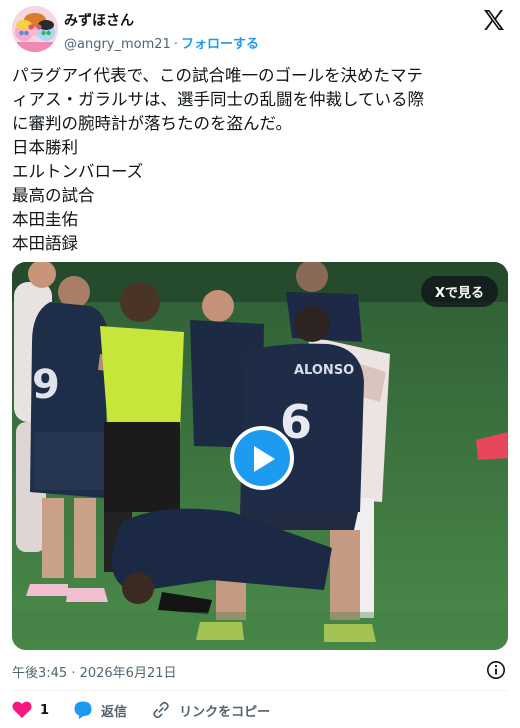  I want to click on user-handle: @angry_mom21, so click(117, 44).